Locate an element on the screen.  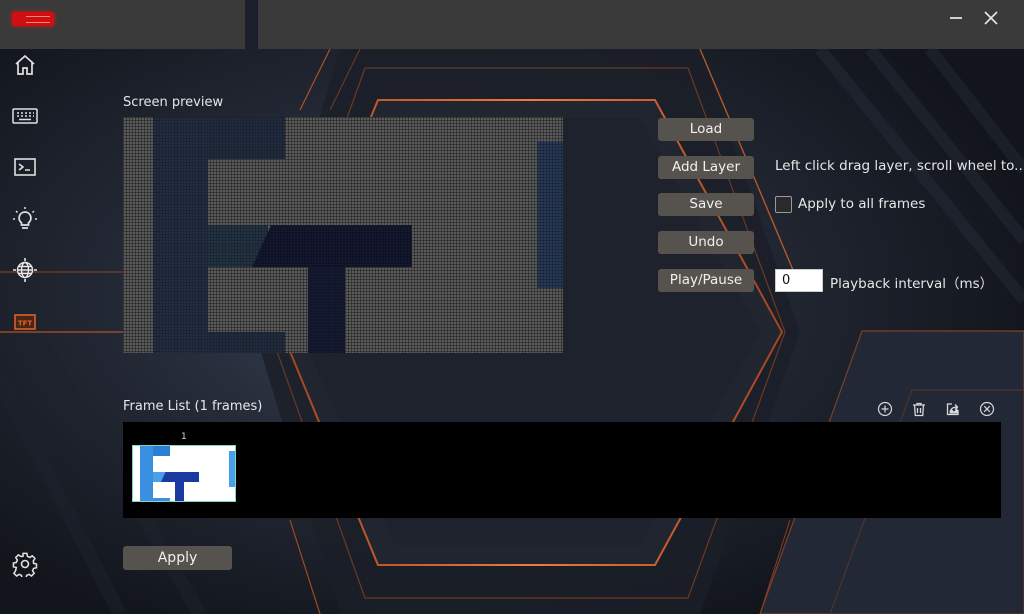
playback-interval-input is located at coordinates (799, 280).